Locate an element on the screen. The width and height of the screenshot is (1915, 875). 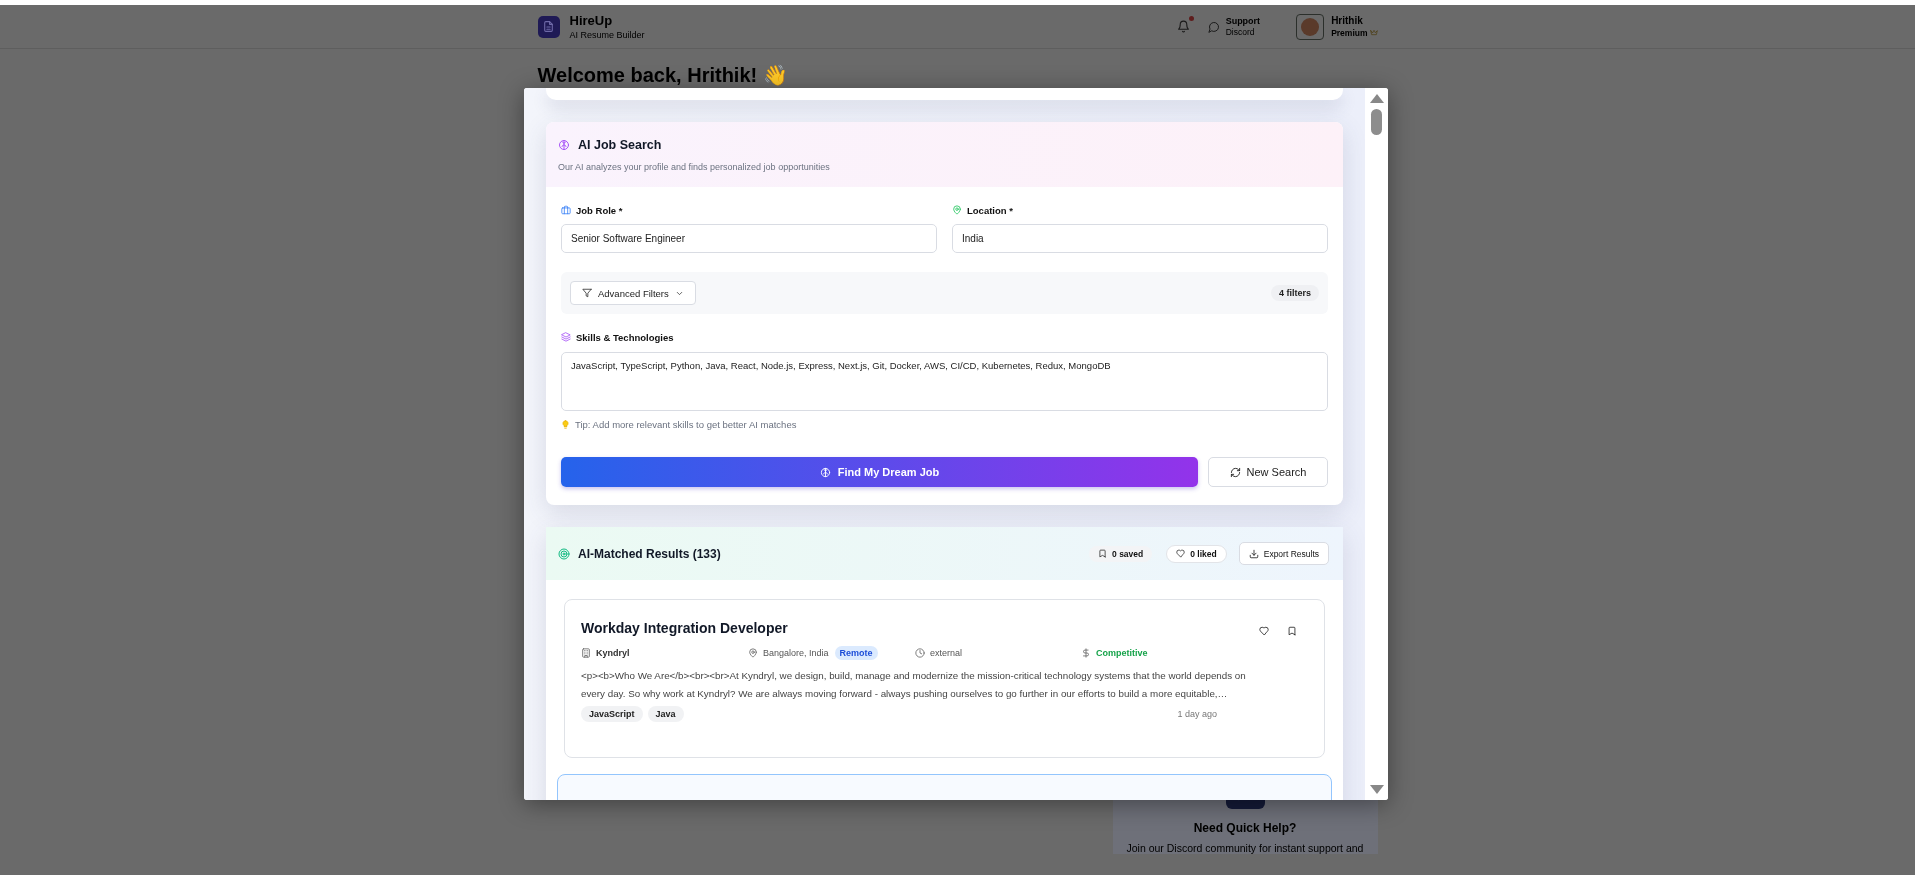
scroll-down-arrow-icon is located at coordinates (1376, 789).